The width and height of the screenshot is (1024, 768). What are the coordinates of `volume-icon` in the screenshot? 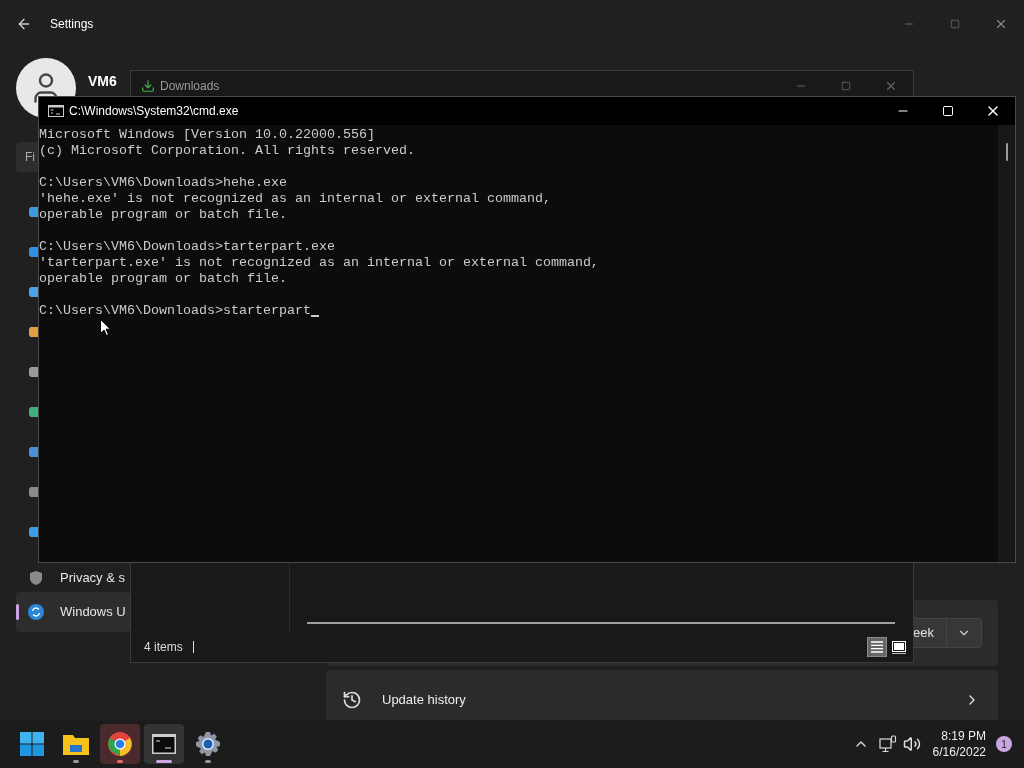 It's located at (911, 744).